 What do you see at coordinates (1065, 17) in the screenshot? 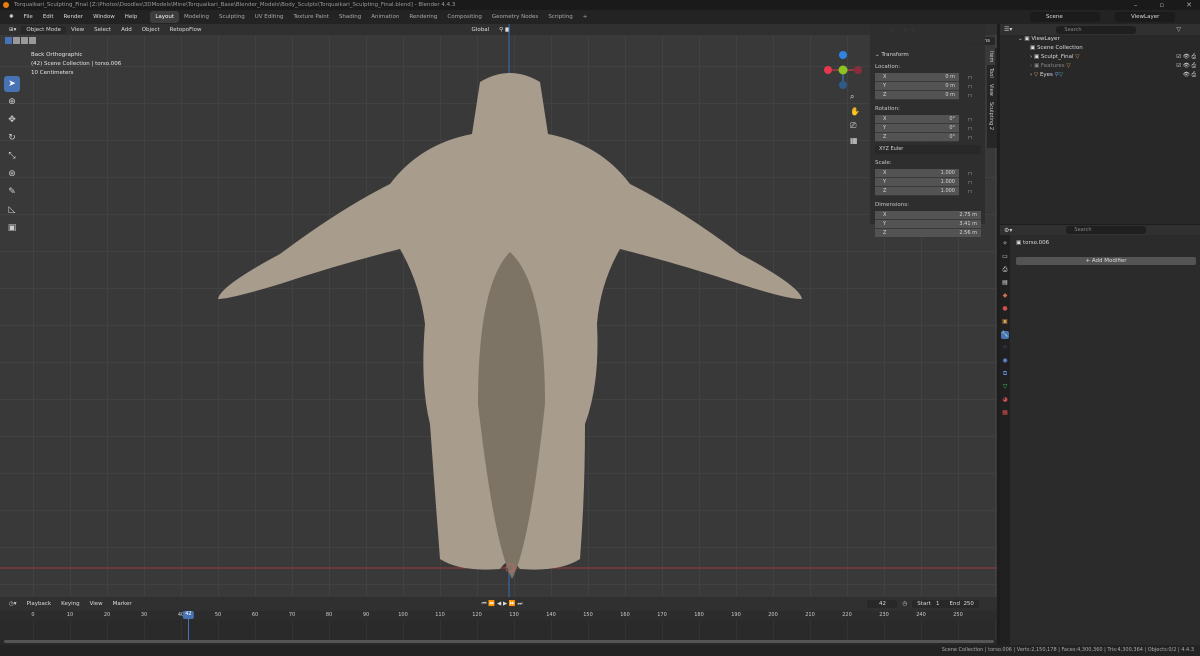
I see `scene-selector: Scene` at bounding box center [1065, 17].